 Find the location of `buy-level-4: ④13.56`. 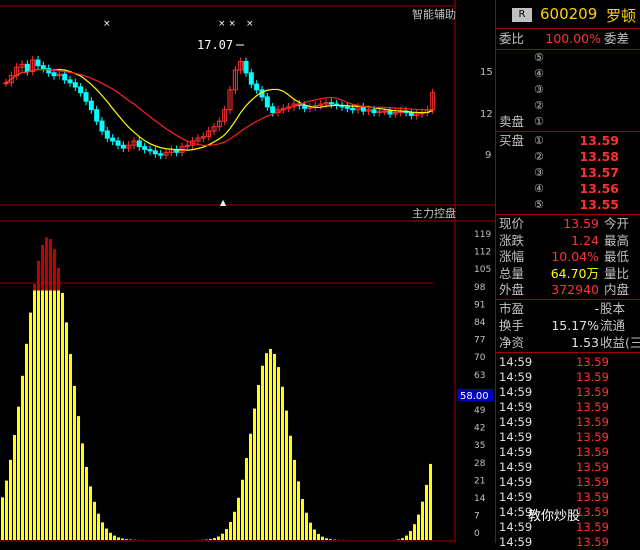

buy-level-4: ④13.56 is located at coordinates (568, 189).